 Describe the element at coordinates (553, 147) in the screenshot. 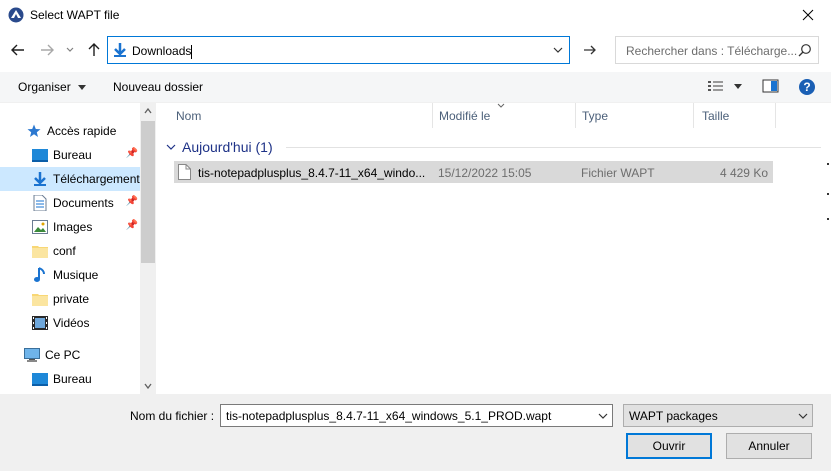

I see `group-divider` at that location.